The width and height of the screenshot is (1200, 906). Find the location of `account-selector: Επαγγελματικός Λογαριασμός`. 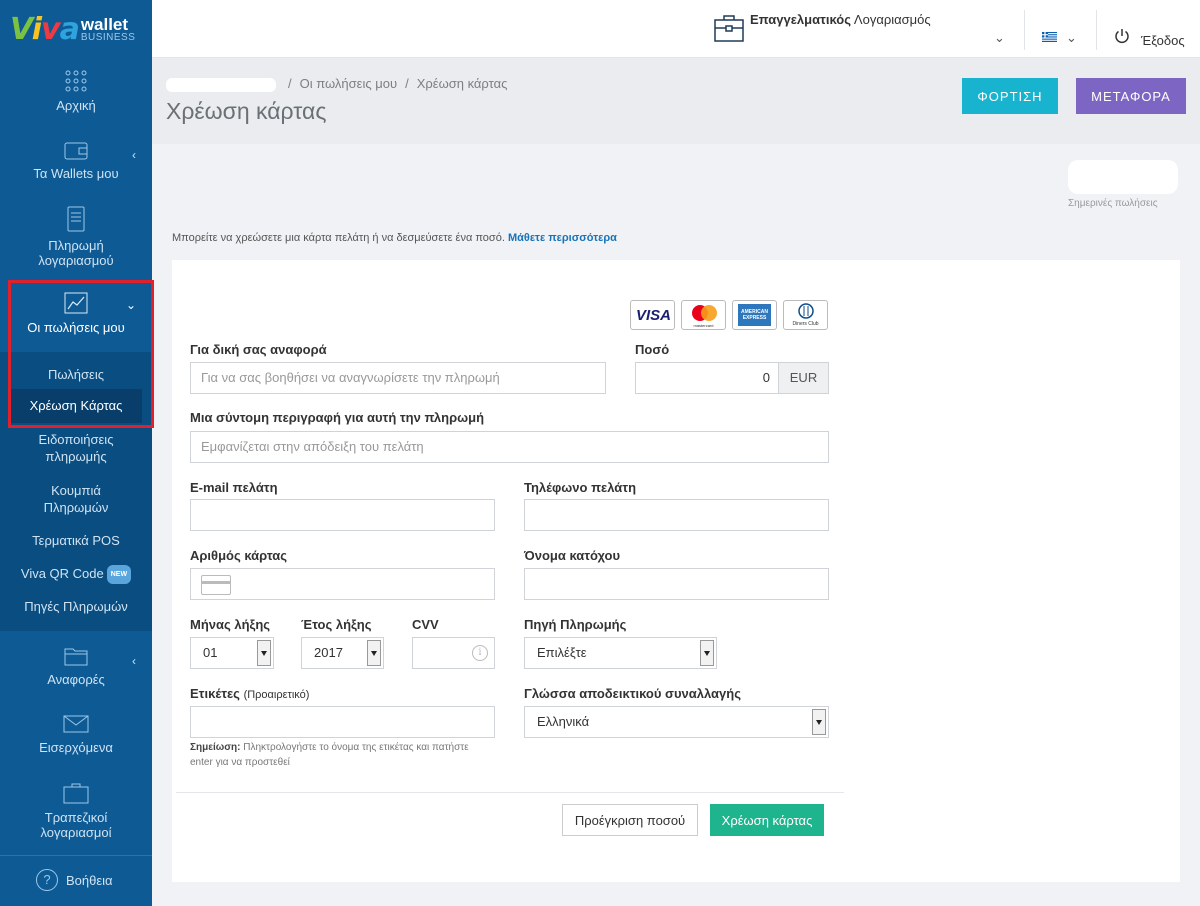

account-selector: Επαγγελματικός Λογαριασμός is located at coordinates (840, 19).